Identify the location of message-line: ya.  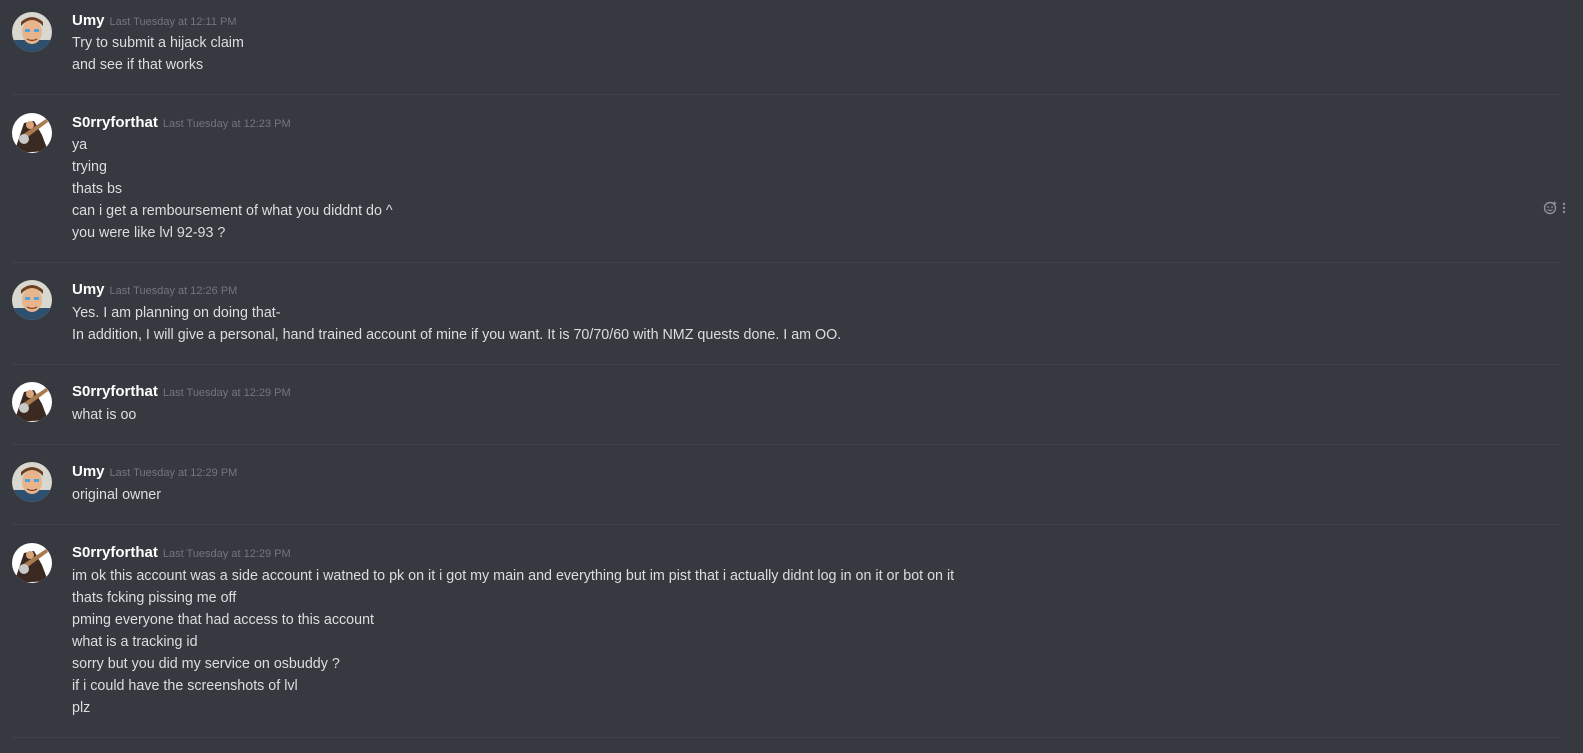
(80, 145).